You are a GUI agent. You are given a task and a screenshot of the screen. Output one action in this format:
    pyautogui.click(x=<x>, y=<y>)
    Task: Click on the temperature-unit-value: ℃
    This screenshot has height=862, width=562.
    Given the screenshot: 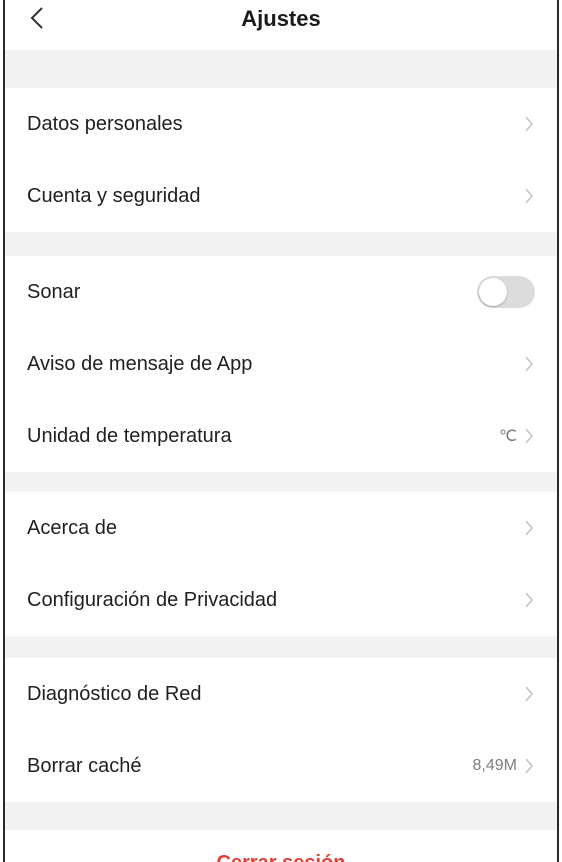 What is the action you would take?
    pyautogui.click(x=508, y=436)
    